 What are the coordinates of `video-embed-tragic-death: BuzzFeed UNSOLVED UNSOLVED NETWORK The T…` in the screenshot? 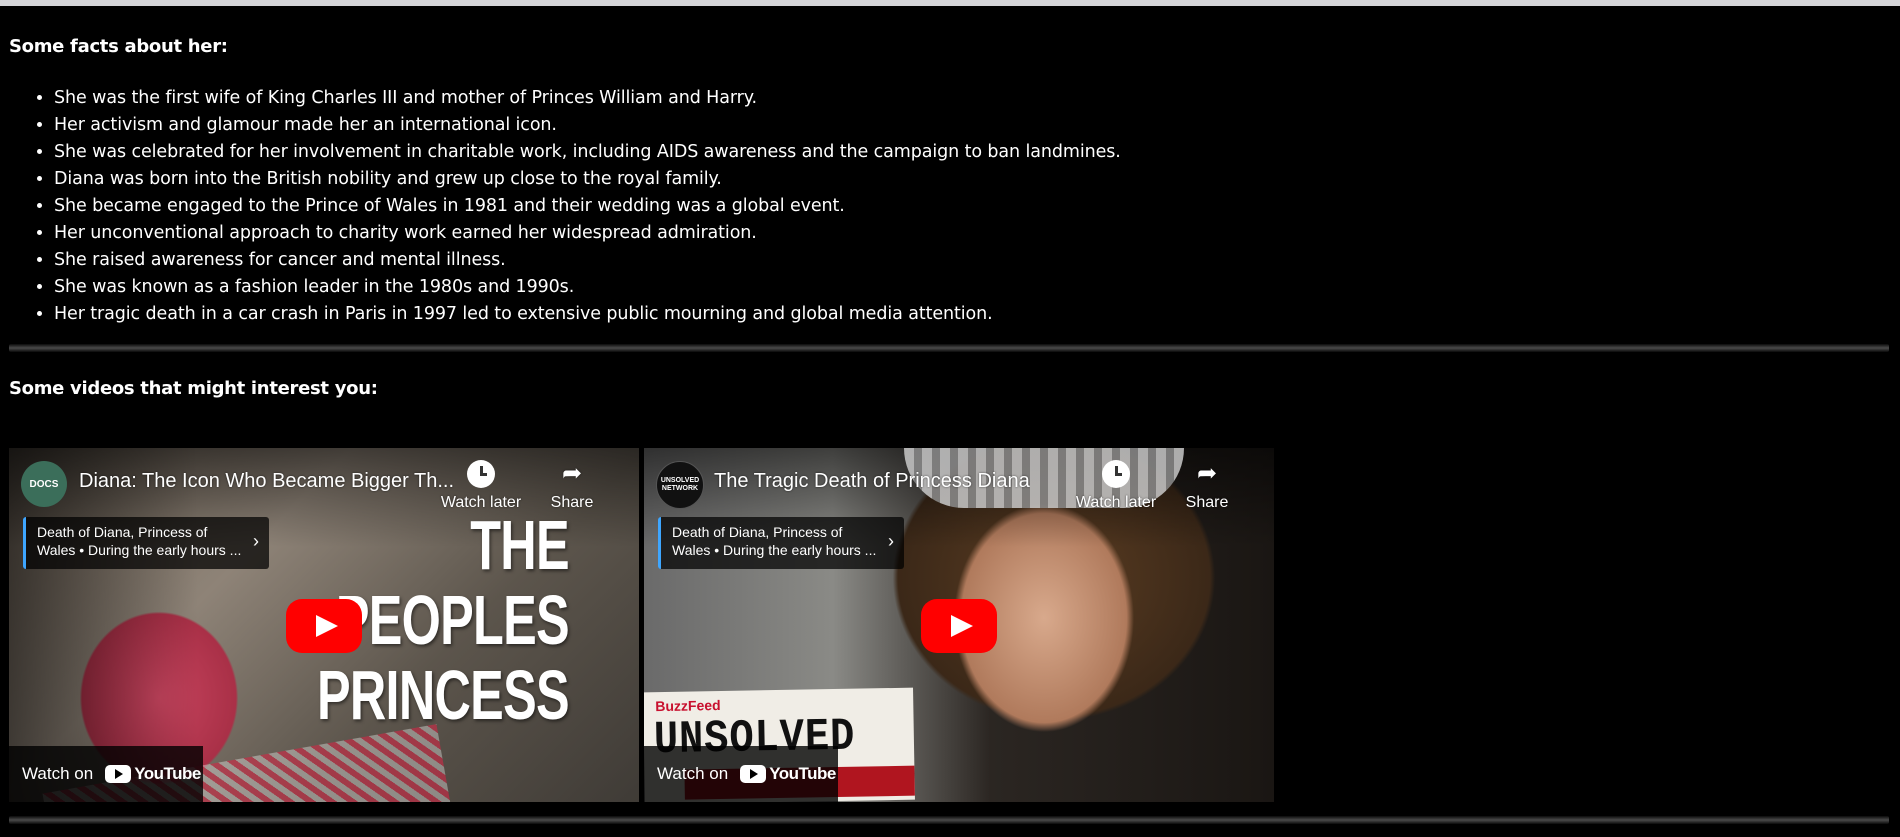 It's located at (959, 625).